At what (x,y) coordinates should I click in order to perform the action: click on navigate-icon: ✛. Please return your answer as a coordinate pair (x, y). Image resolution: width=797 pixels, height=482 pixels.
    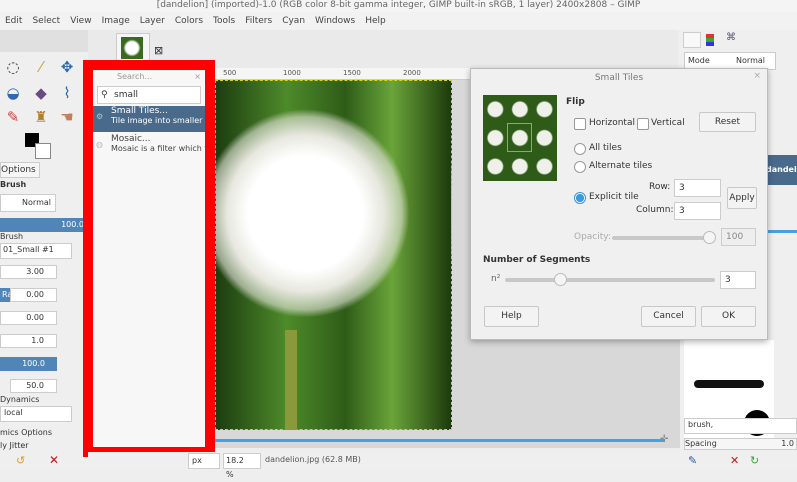
    Looking at the image, I should click on (664, 439).